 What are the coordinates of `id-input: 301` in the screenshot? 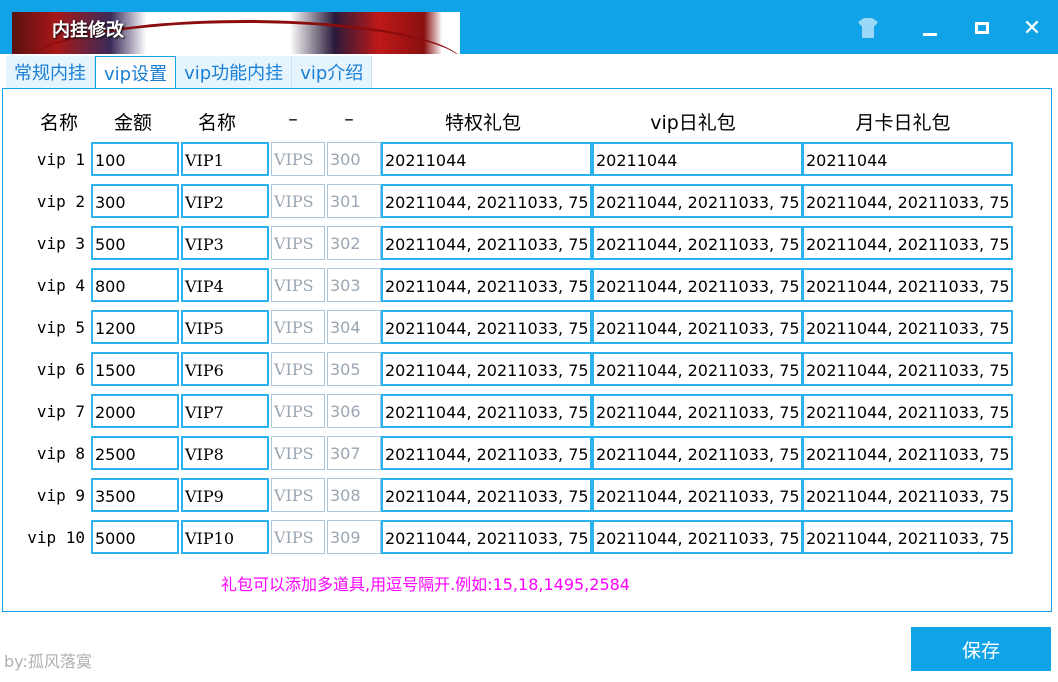 It's located at (354, 201).